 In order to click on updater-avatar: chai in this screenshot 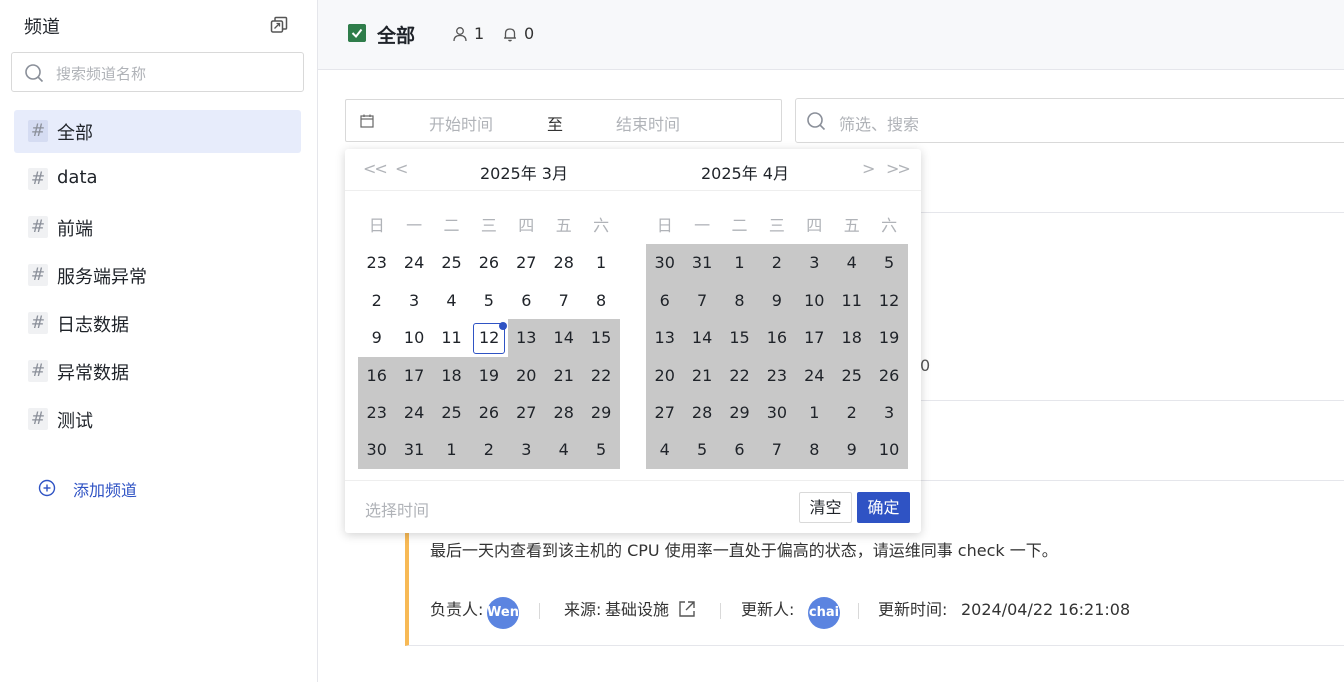, I will do `click(824, 613)`.